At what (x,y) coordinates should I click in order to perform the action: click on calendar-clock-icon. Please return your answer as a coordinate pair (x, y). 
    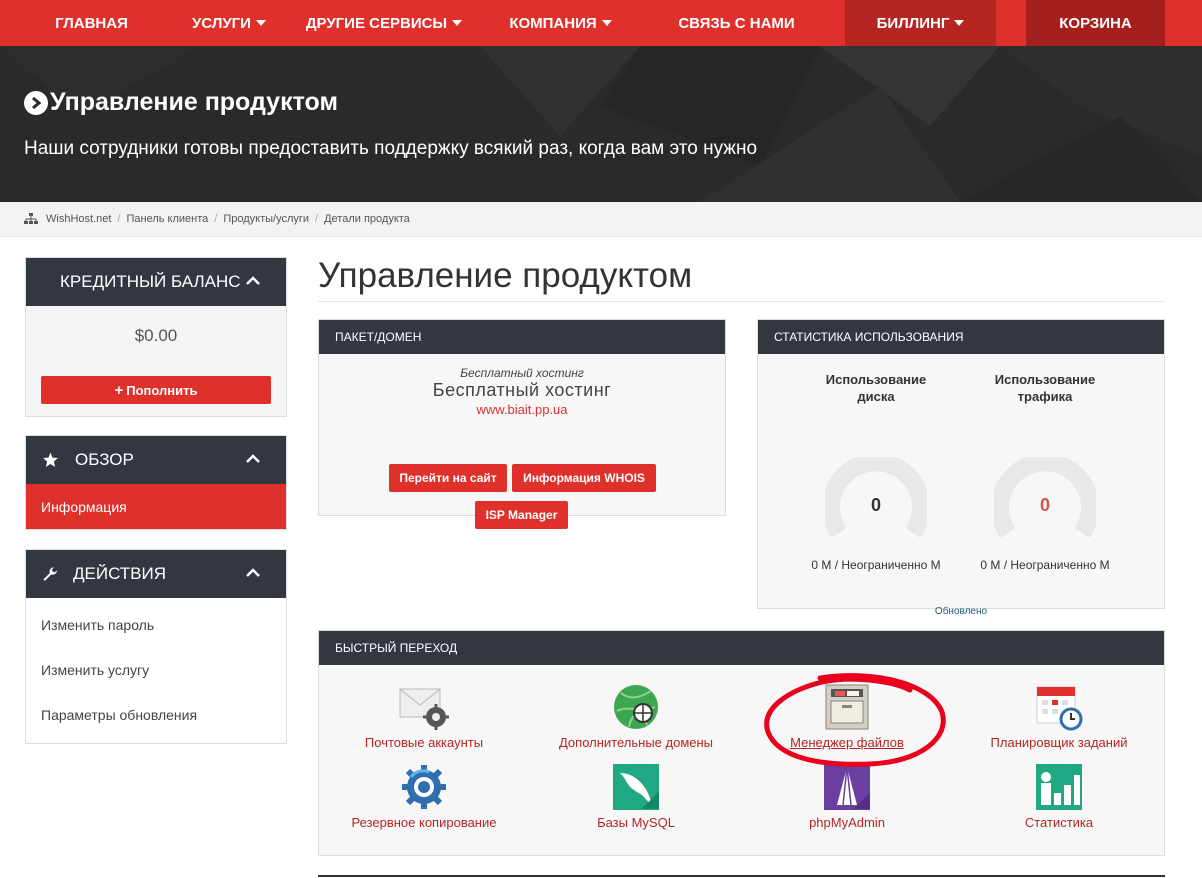
    Looking at the image, I should click on (1059, 708).